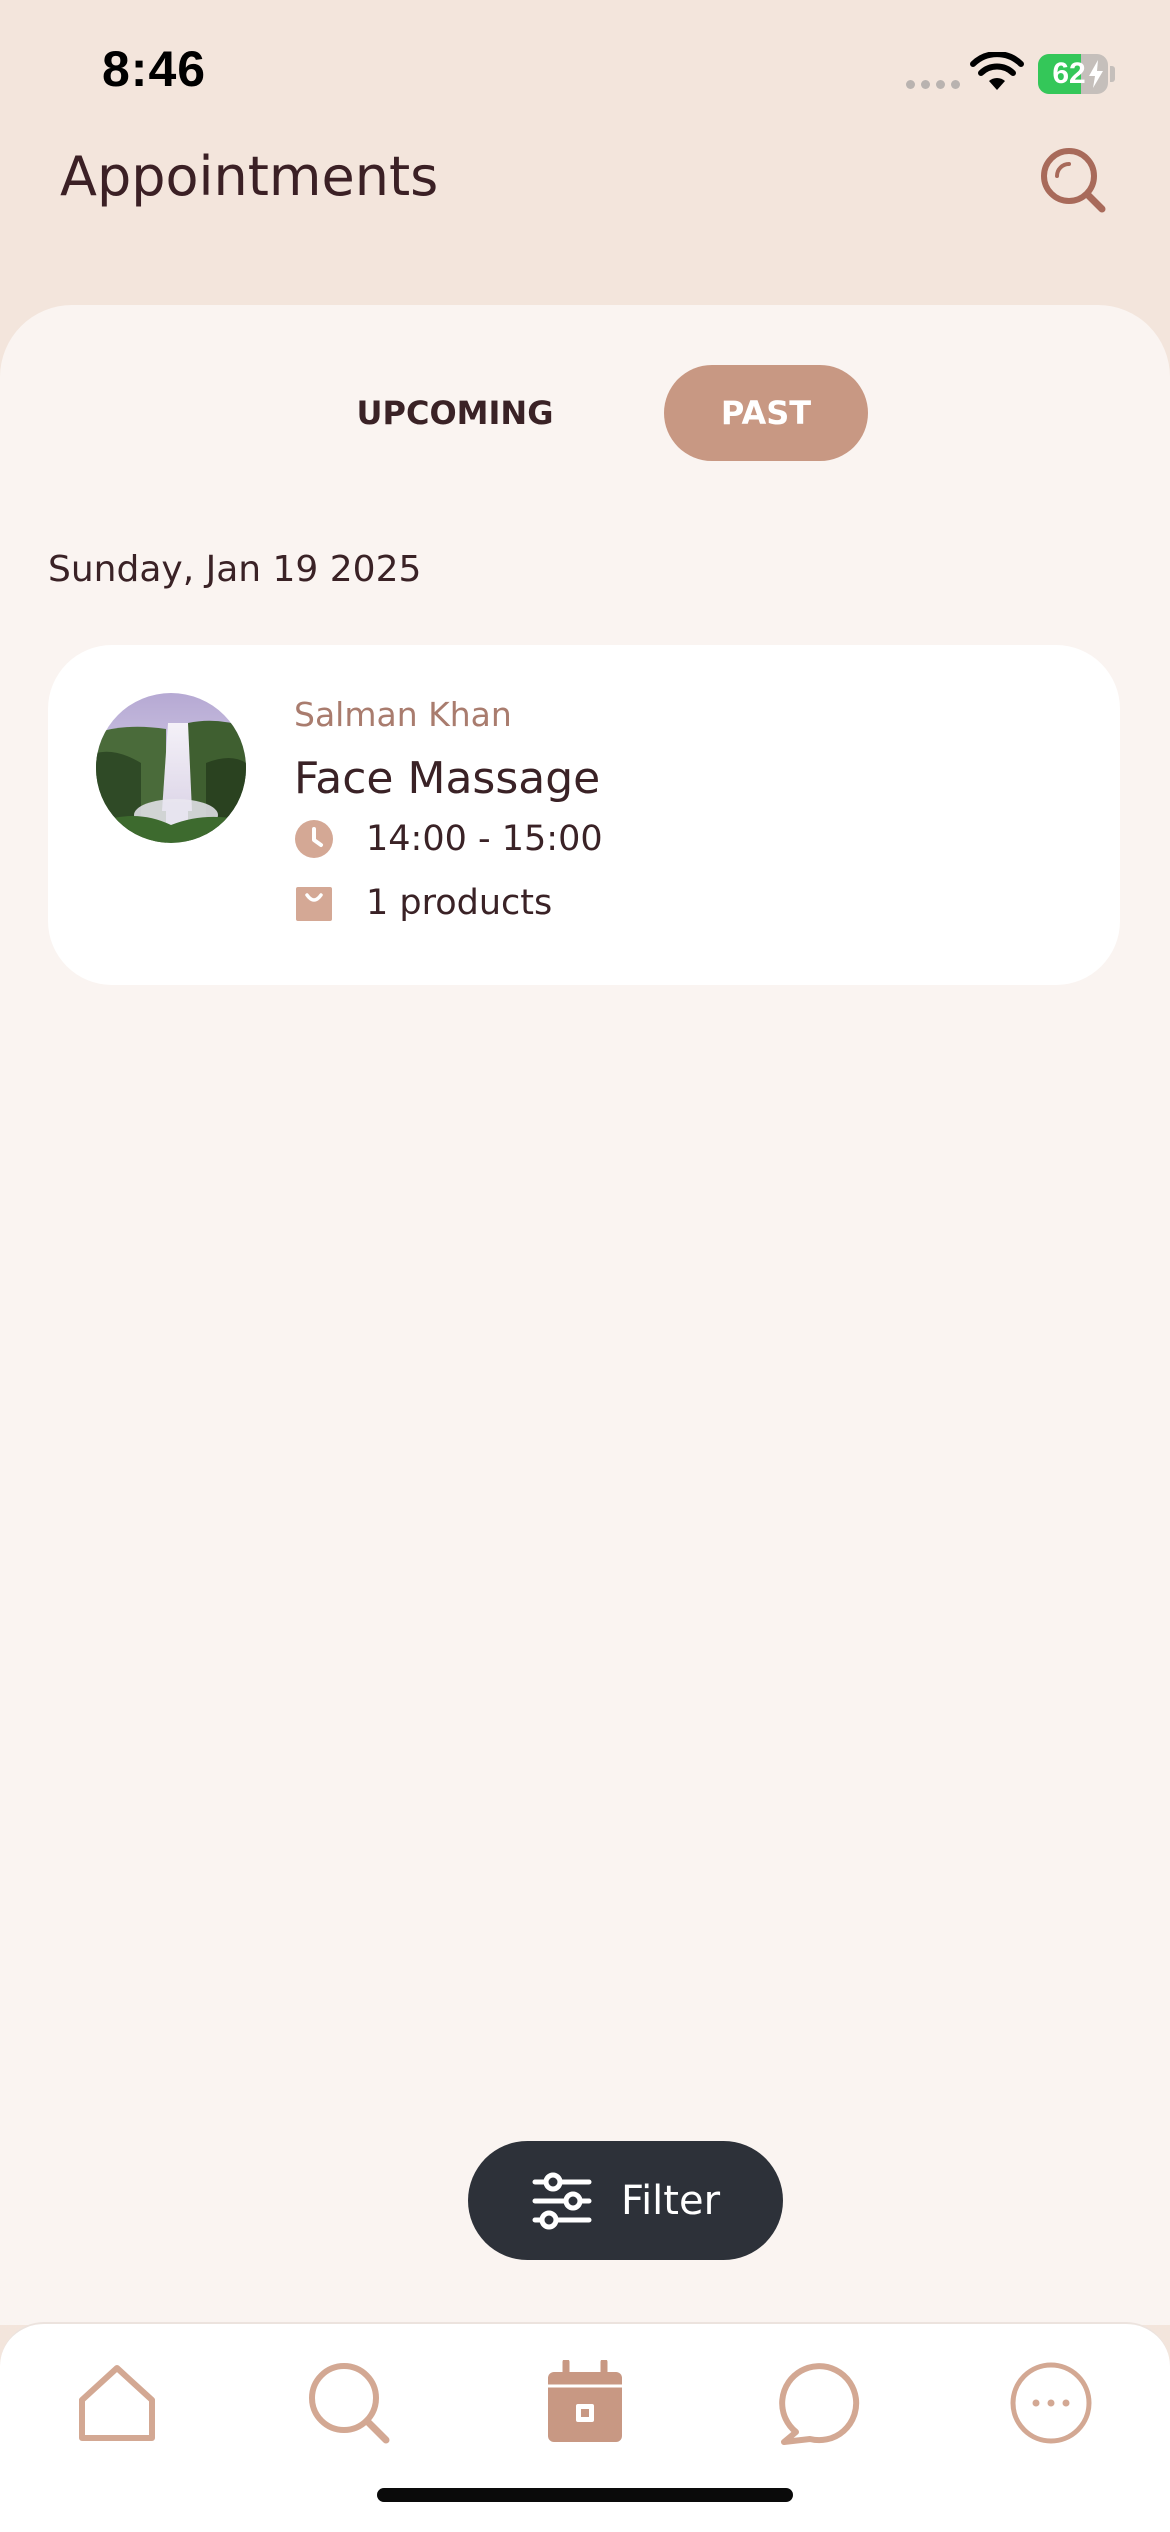 The height and width of the screenshot is (2532, 1170). Describe the element at coordinates (1073, 74) in the screenshot. I see `battery-icon: 62` at that location.